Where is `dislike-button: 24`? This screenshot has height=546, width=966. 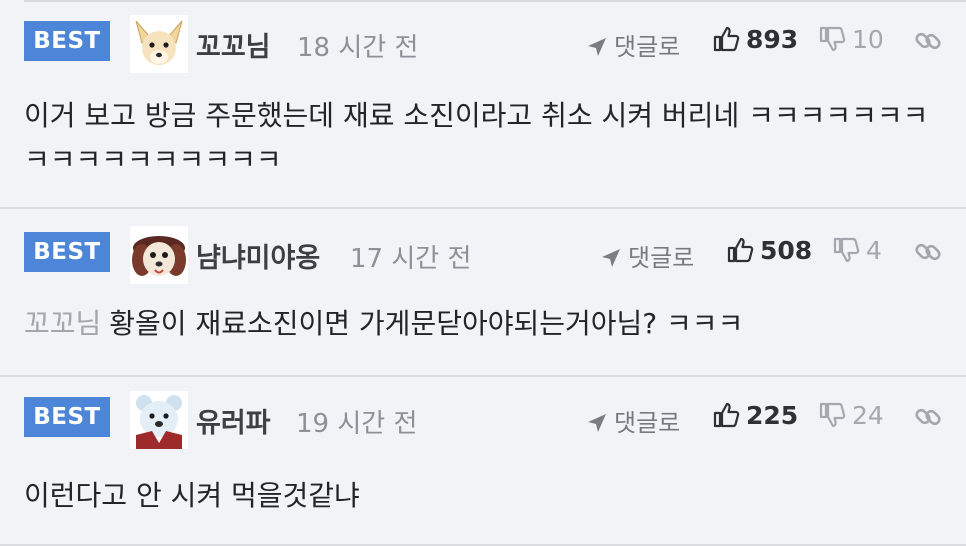 dislike-button: 24 is located at coordinates (851, 415).